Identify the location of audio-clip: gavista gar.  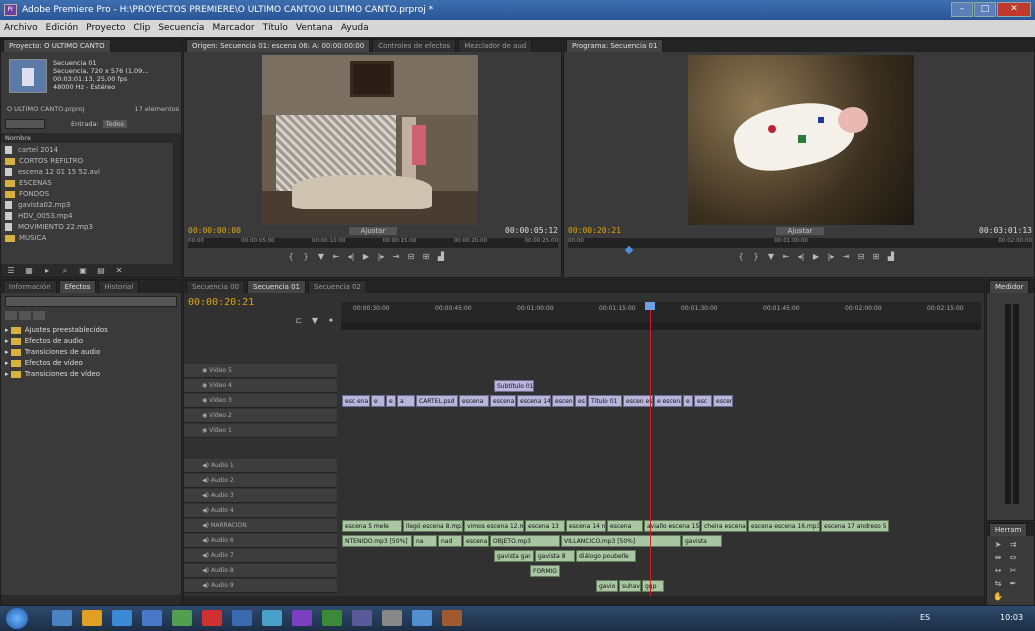
(514, 556).